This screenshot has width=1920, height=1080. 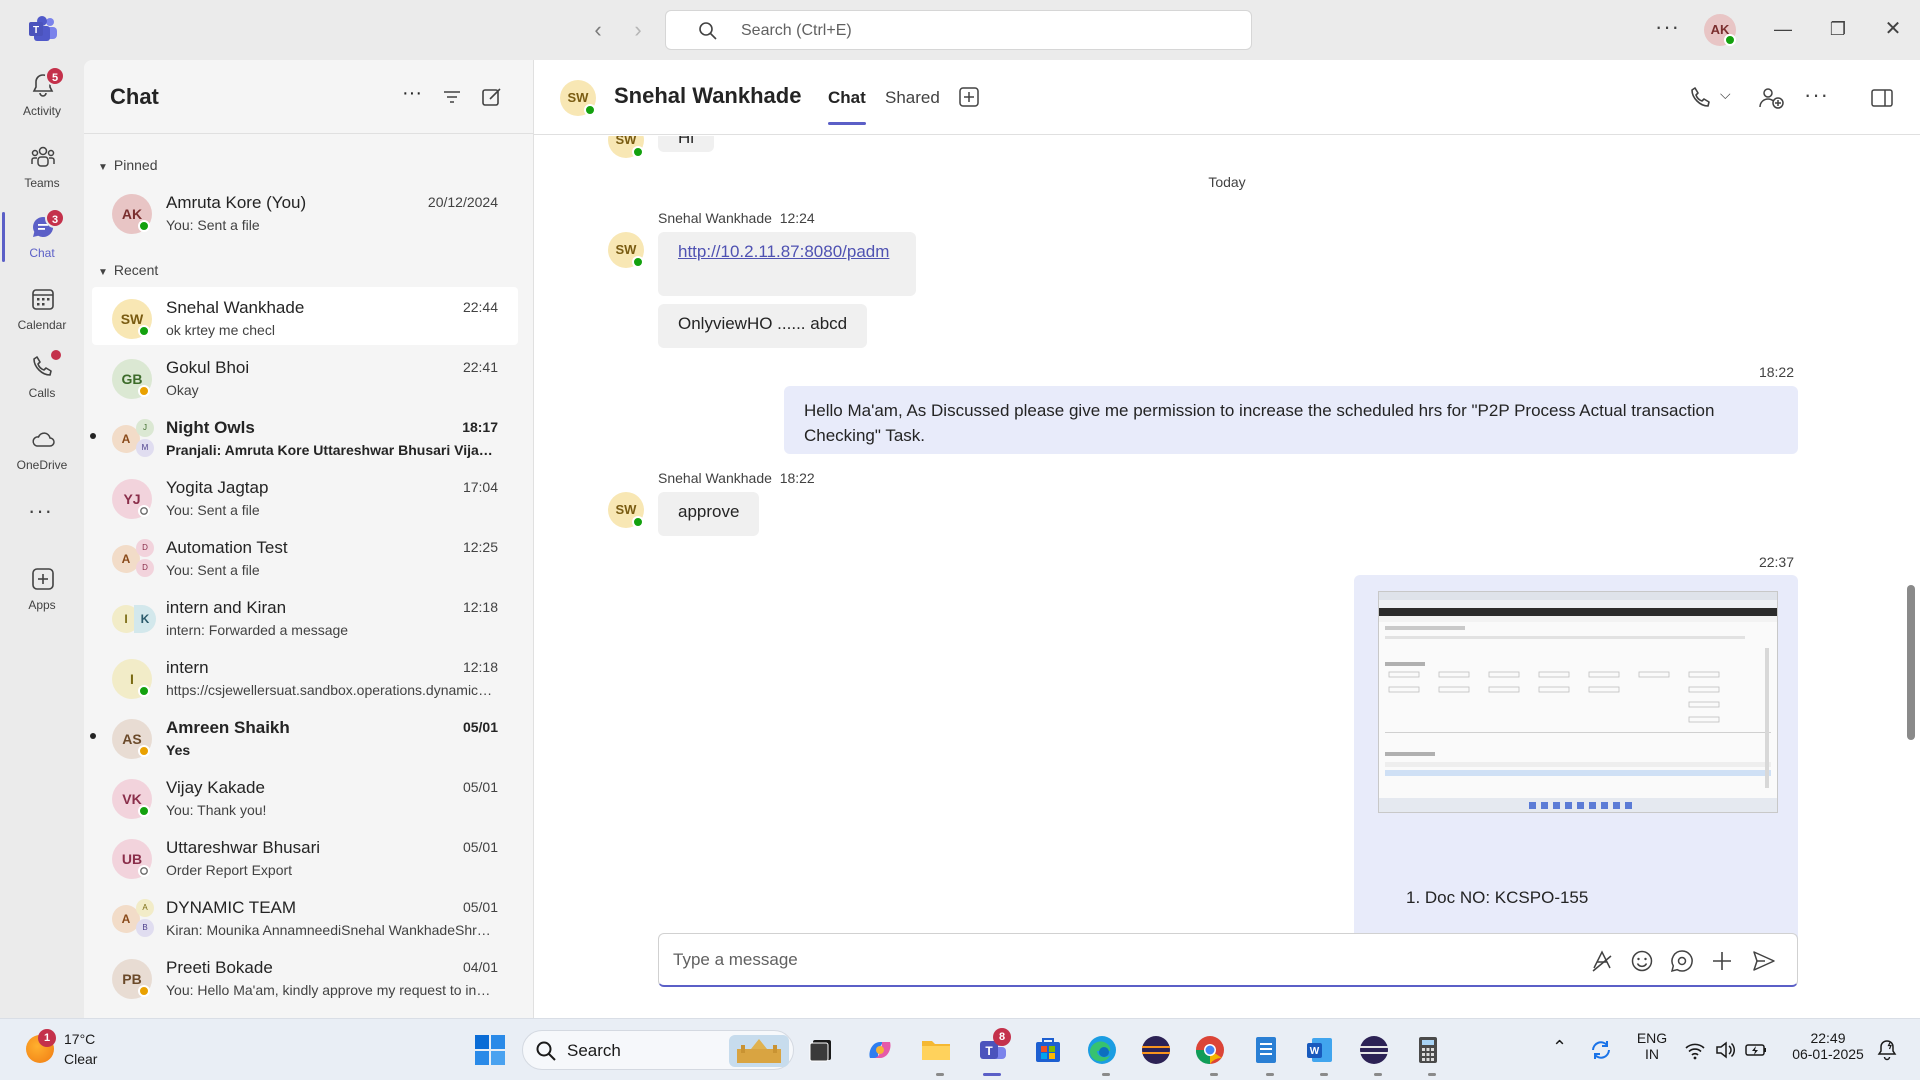 What do you see at coordinates (43, 29) in the screenshot?
I see `teams-logo-icon: T` at bounding box center [43, 29].